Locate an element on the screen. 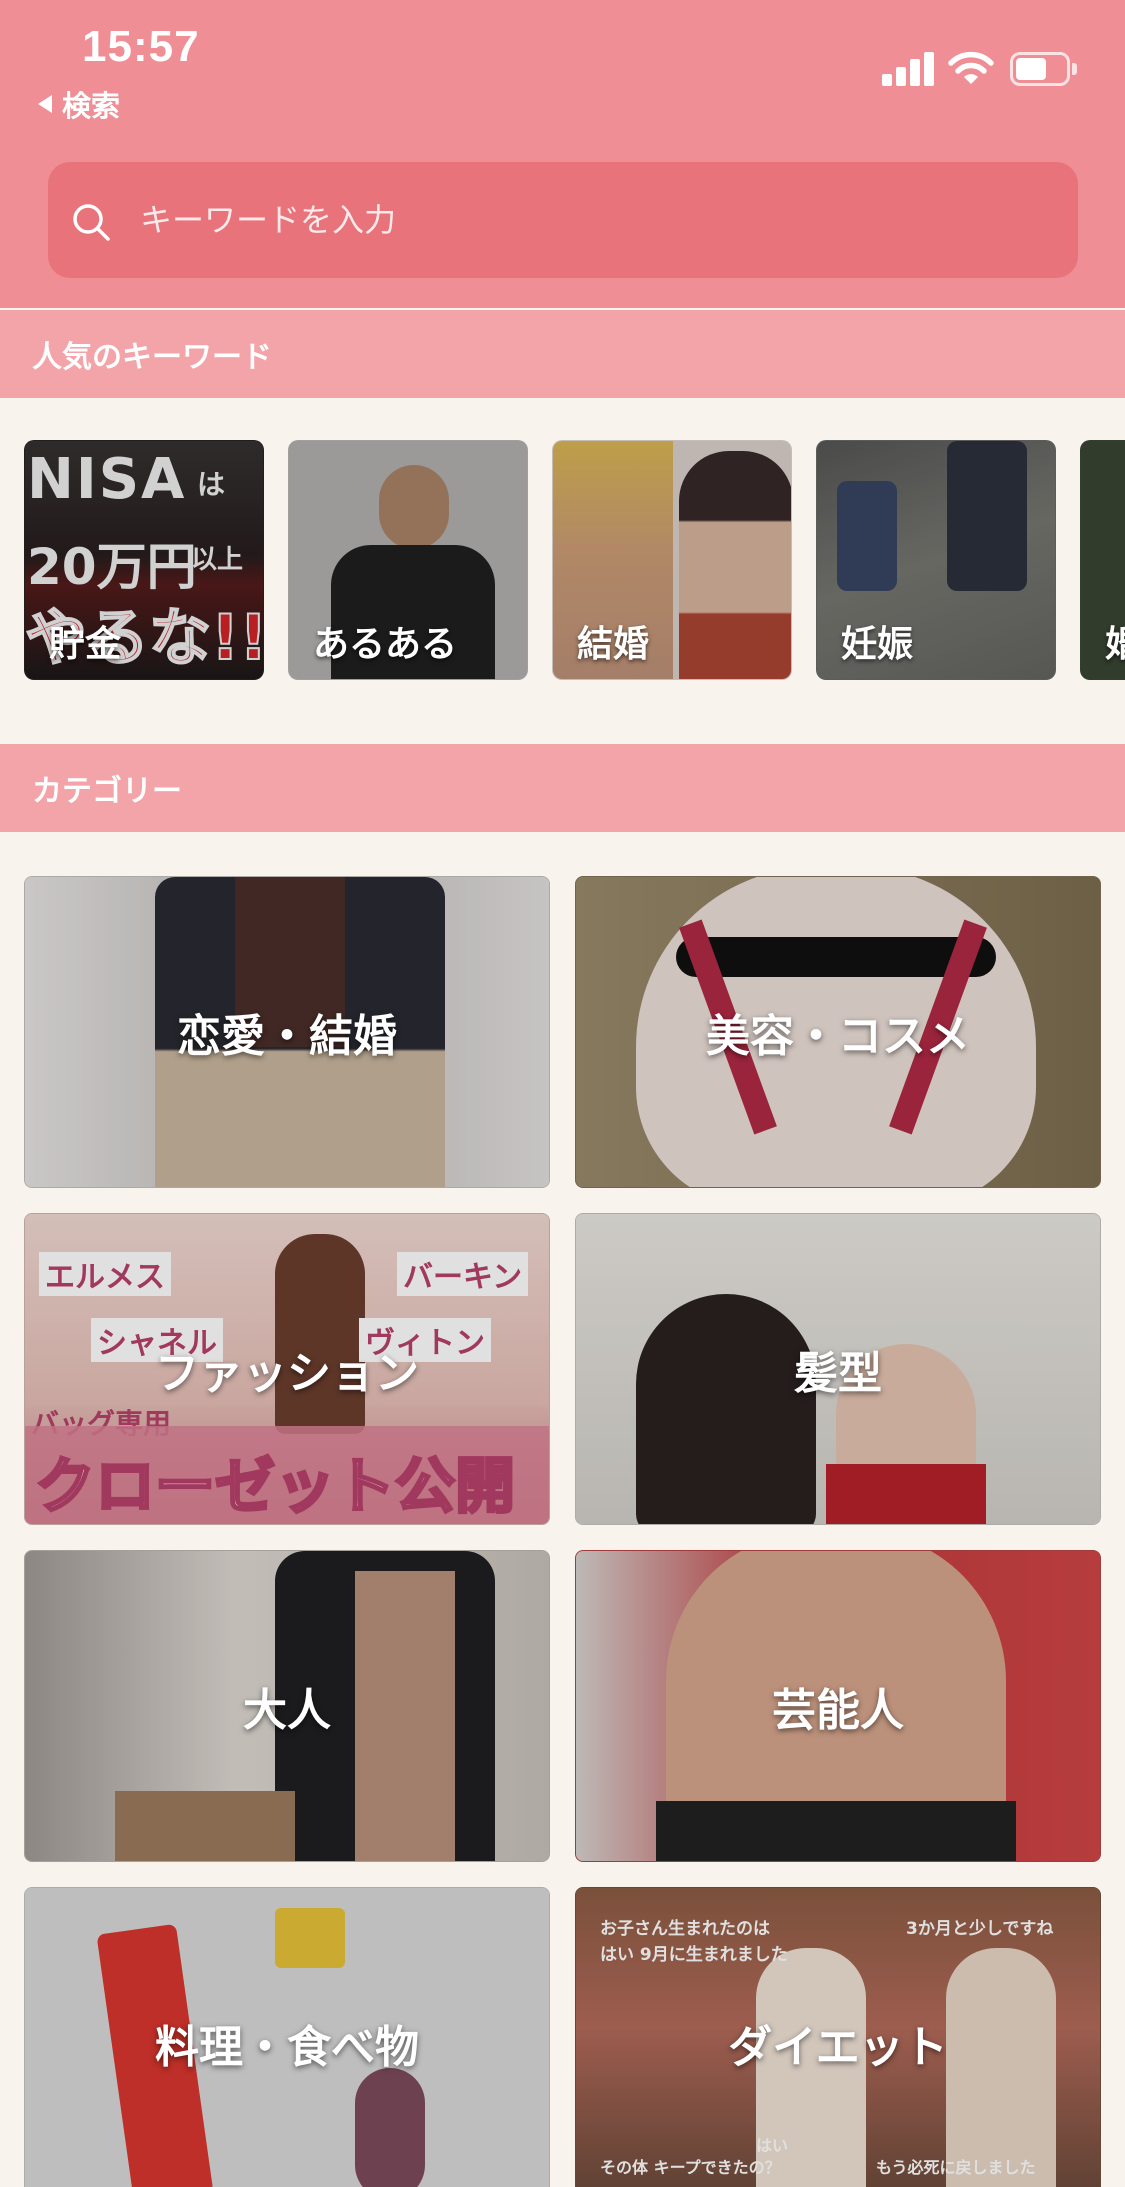  category-tile-adult: 大人 is located at coordinates (287, 1706).